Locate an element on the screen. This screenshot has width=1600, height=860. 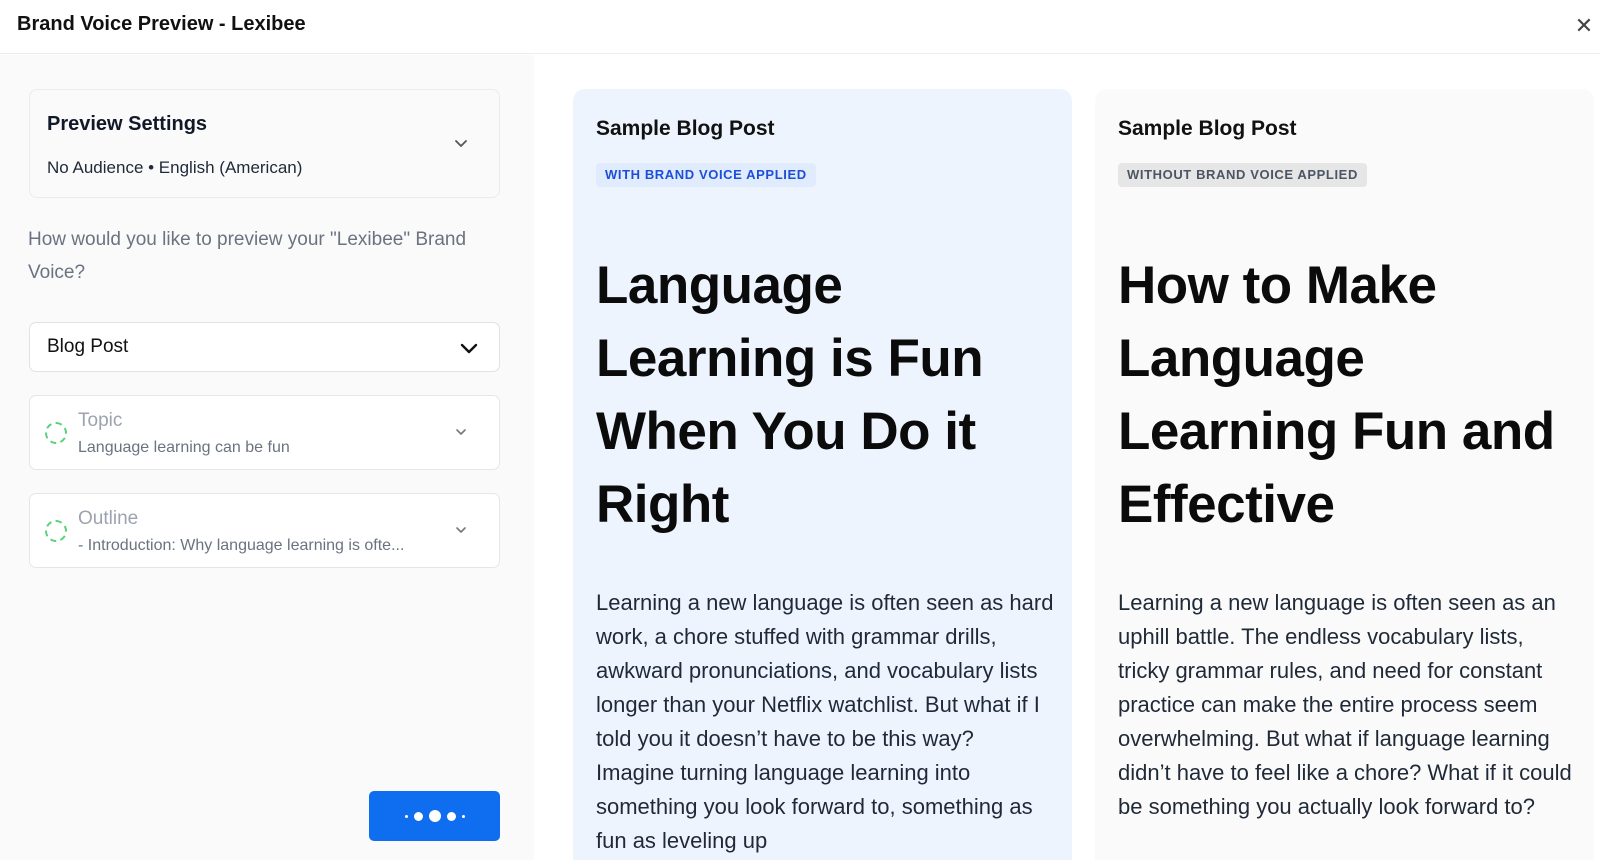
topic-field: Topic Language learning can be fun is located at coordinates (264, 432).